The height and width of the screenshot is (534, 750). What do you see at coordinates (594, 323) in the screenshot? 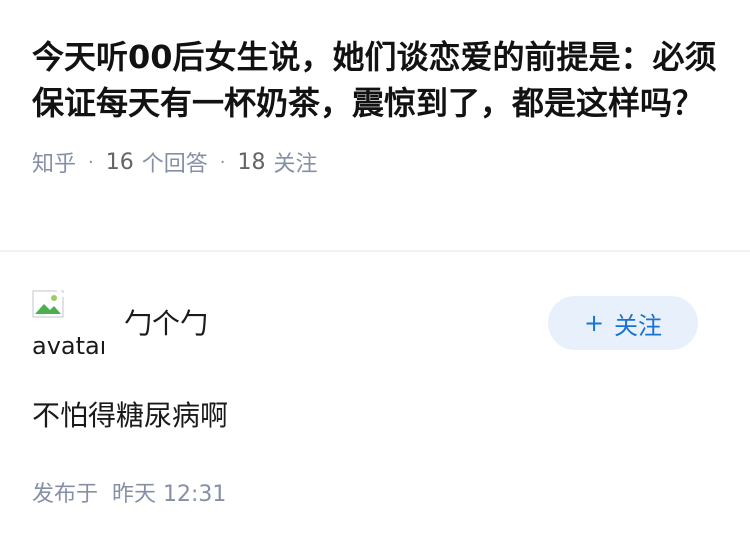
I see `plus-icon: +` at bounding box center [594, 323].